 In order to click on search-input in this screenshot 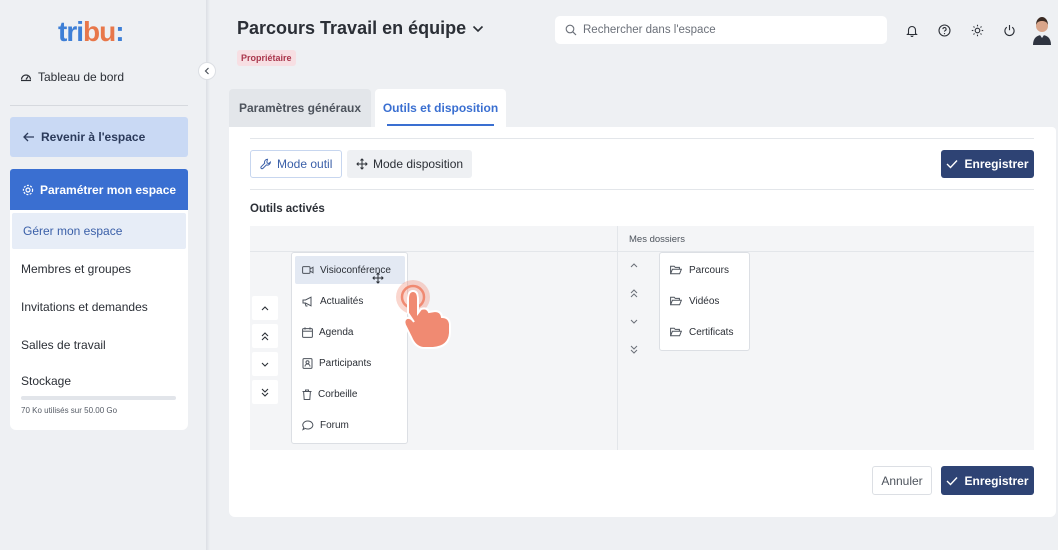, I will do `click(728, 30)`.